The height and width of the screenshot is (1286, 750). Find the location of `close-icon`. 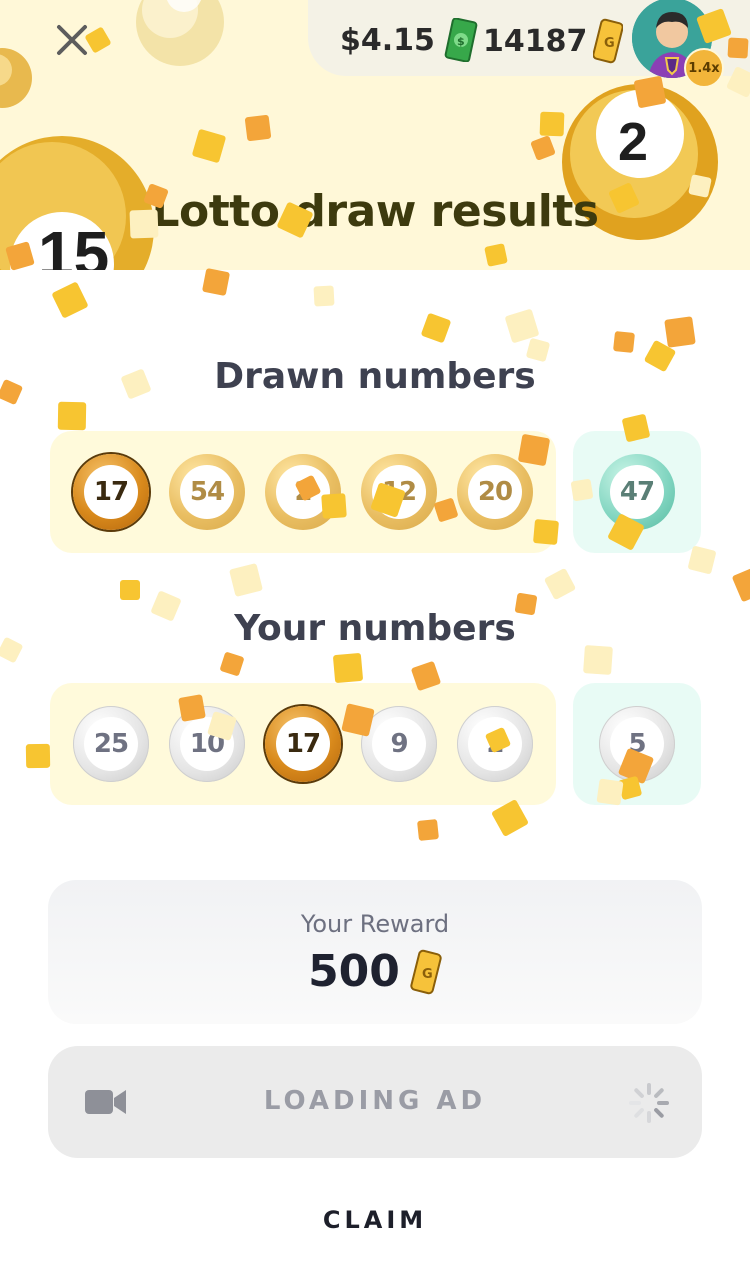

close-icon is located at coordinates (72, 40).